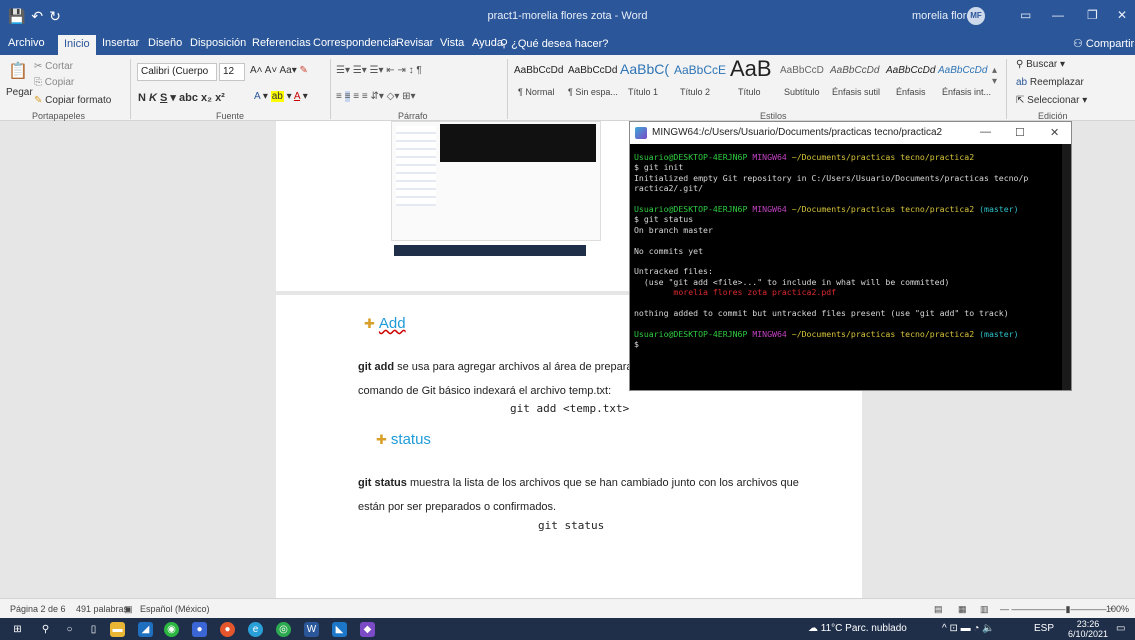 This screenshot has width=1135, height=640. What do you see at coordinates (856, 92) in the screenshot?
I see `style-subtle-emphasis: Énfasis sutil` at bounding box center [856, 92].